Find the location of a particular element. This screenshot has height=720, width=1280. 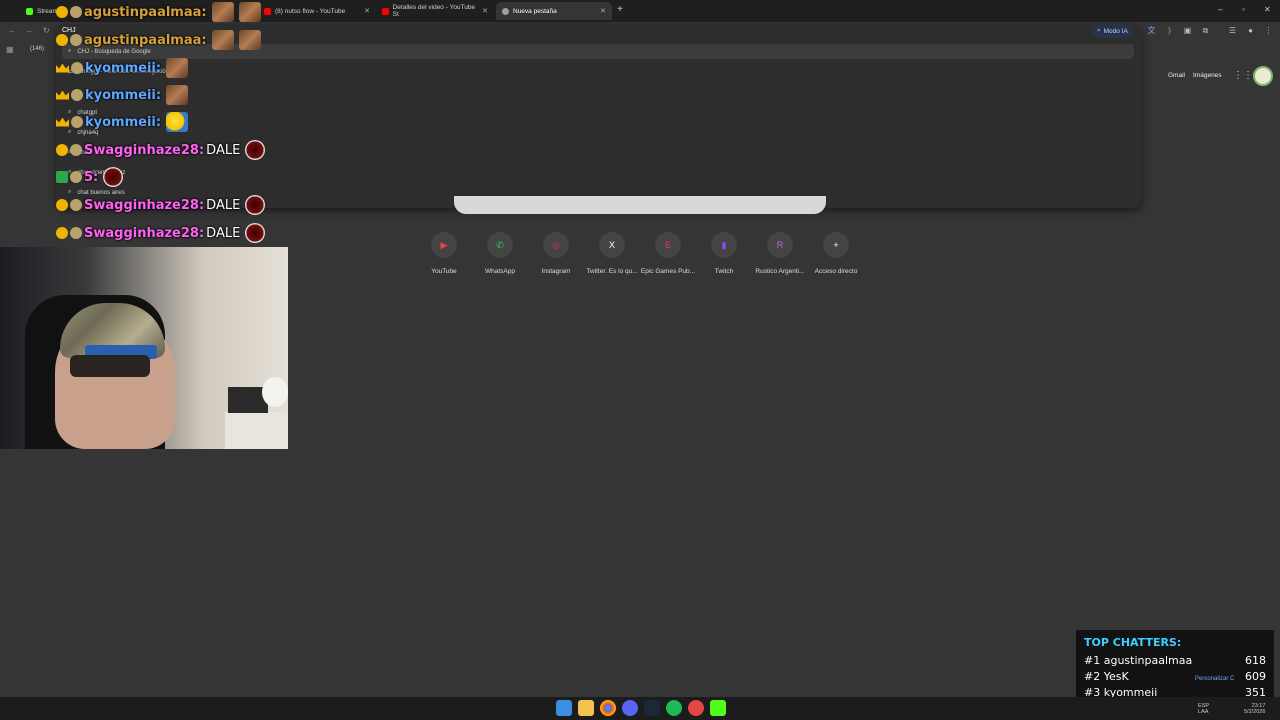

whatsapp-icon: ✆ is located at coordinates (500, 245).